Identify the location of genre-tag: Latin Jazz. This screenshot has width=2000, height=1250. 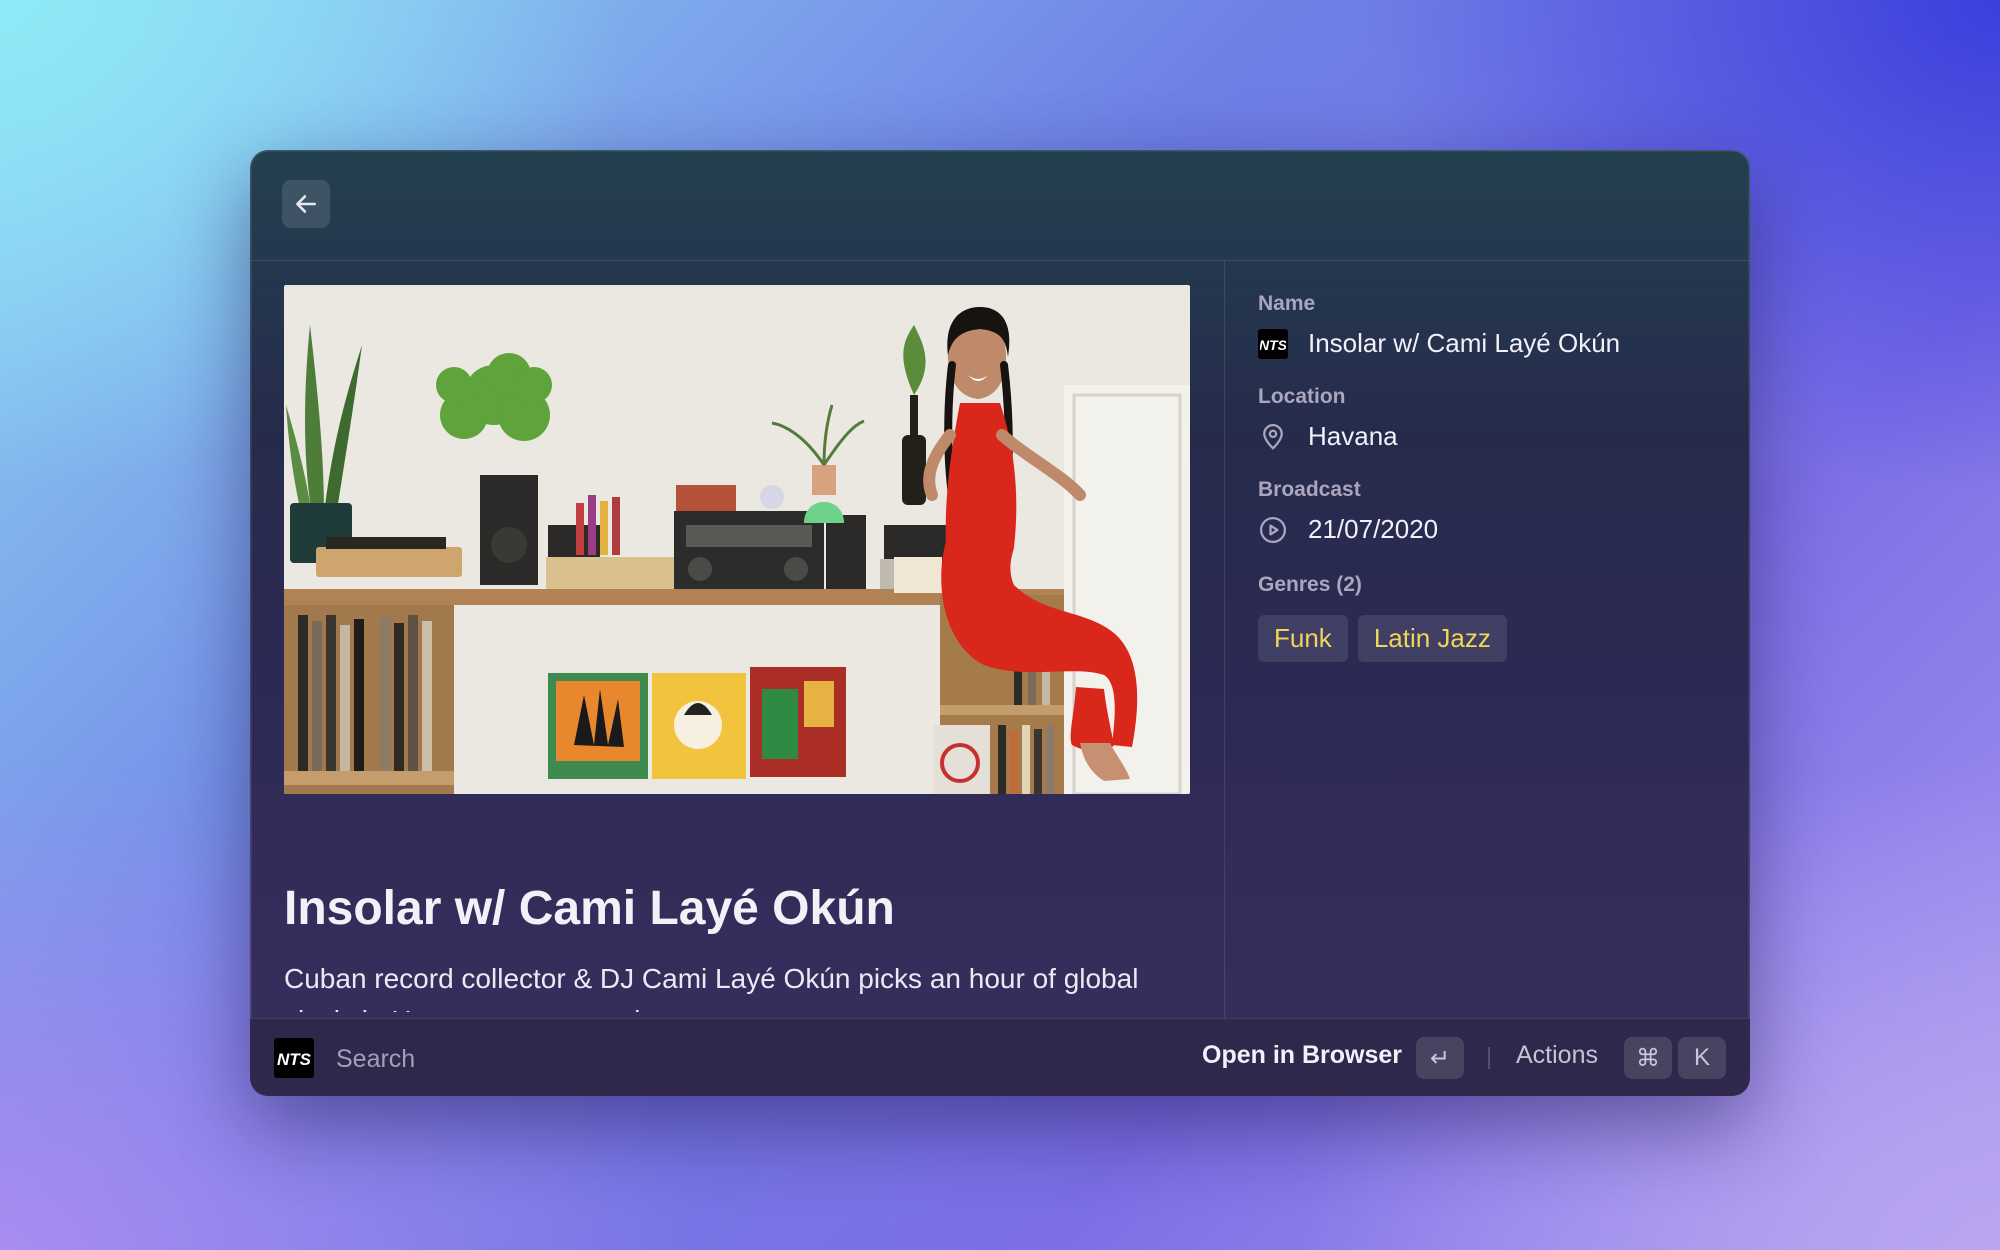
(1432, 638).